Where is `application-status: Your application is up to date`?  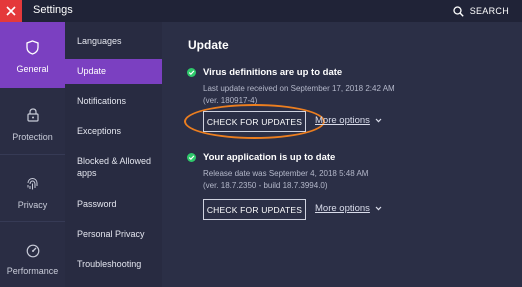 application-status: Your application is up to date is located at coordinates (261, 157).